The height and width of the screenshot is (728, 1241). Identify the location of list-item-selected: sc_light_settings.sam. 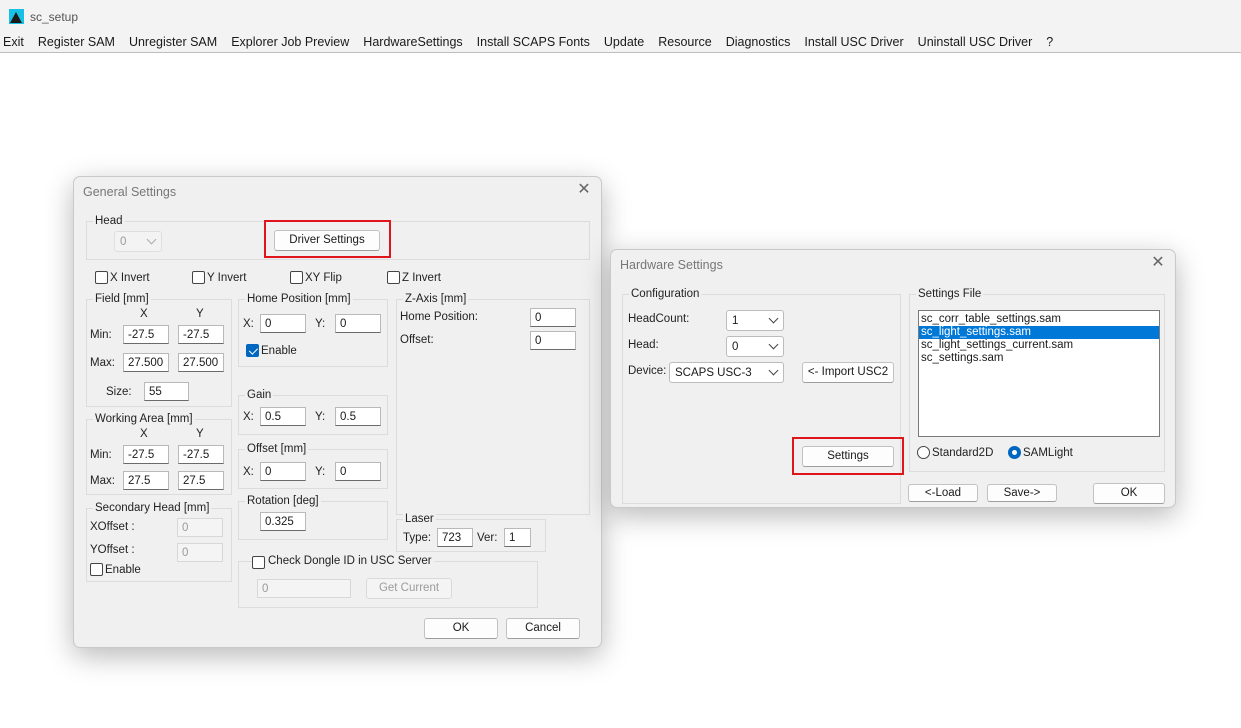
(1039, 332).